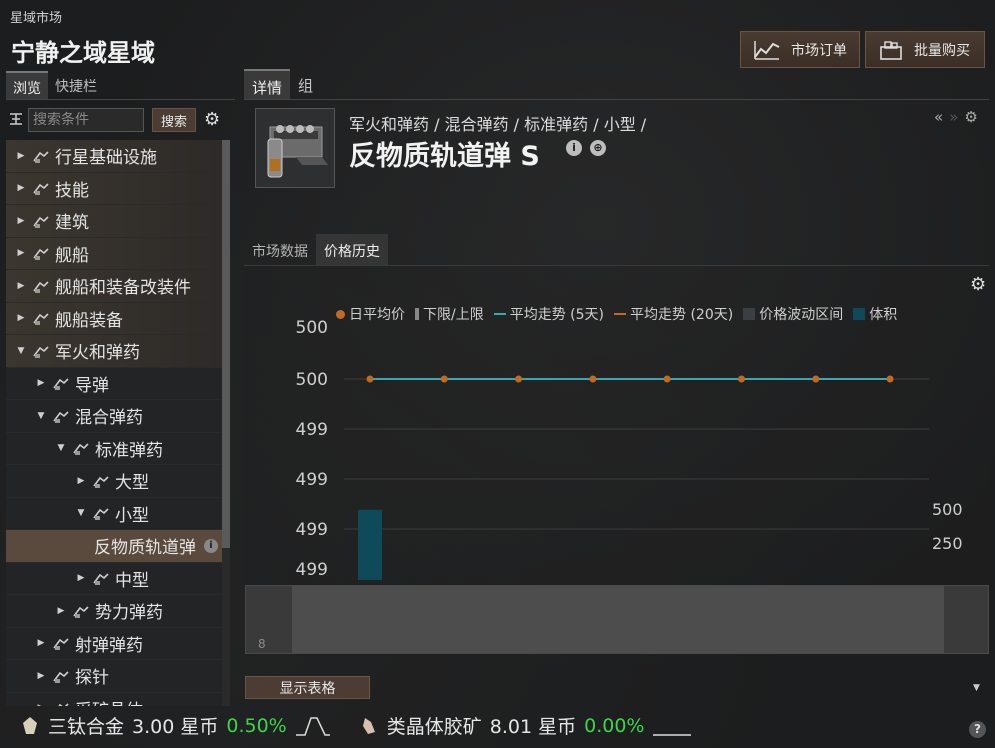  Describe the element at coordinates (267, 84) in the screenshot. I see `tab-details: 详情` at that location.